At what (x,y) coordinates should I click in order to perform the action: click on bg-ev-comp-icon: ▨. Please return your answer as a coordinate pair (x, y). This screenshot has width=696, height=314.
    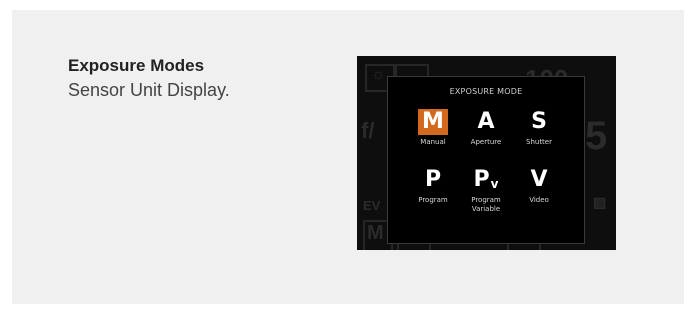
    Looking at the image, I should click on (600, 202).